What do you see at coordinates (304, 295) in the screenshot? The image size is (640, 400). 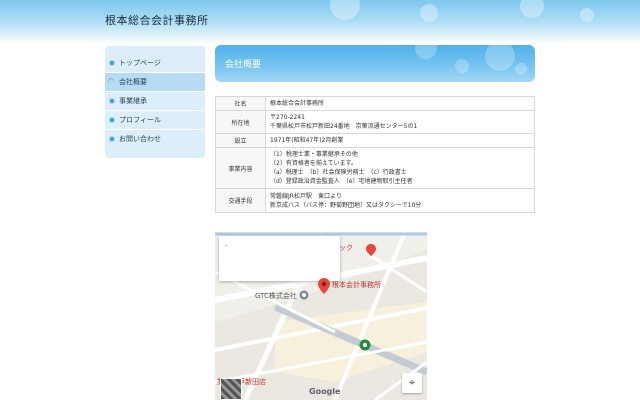 I see `map-place-marker-icon` at bounding box center [304, 295].